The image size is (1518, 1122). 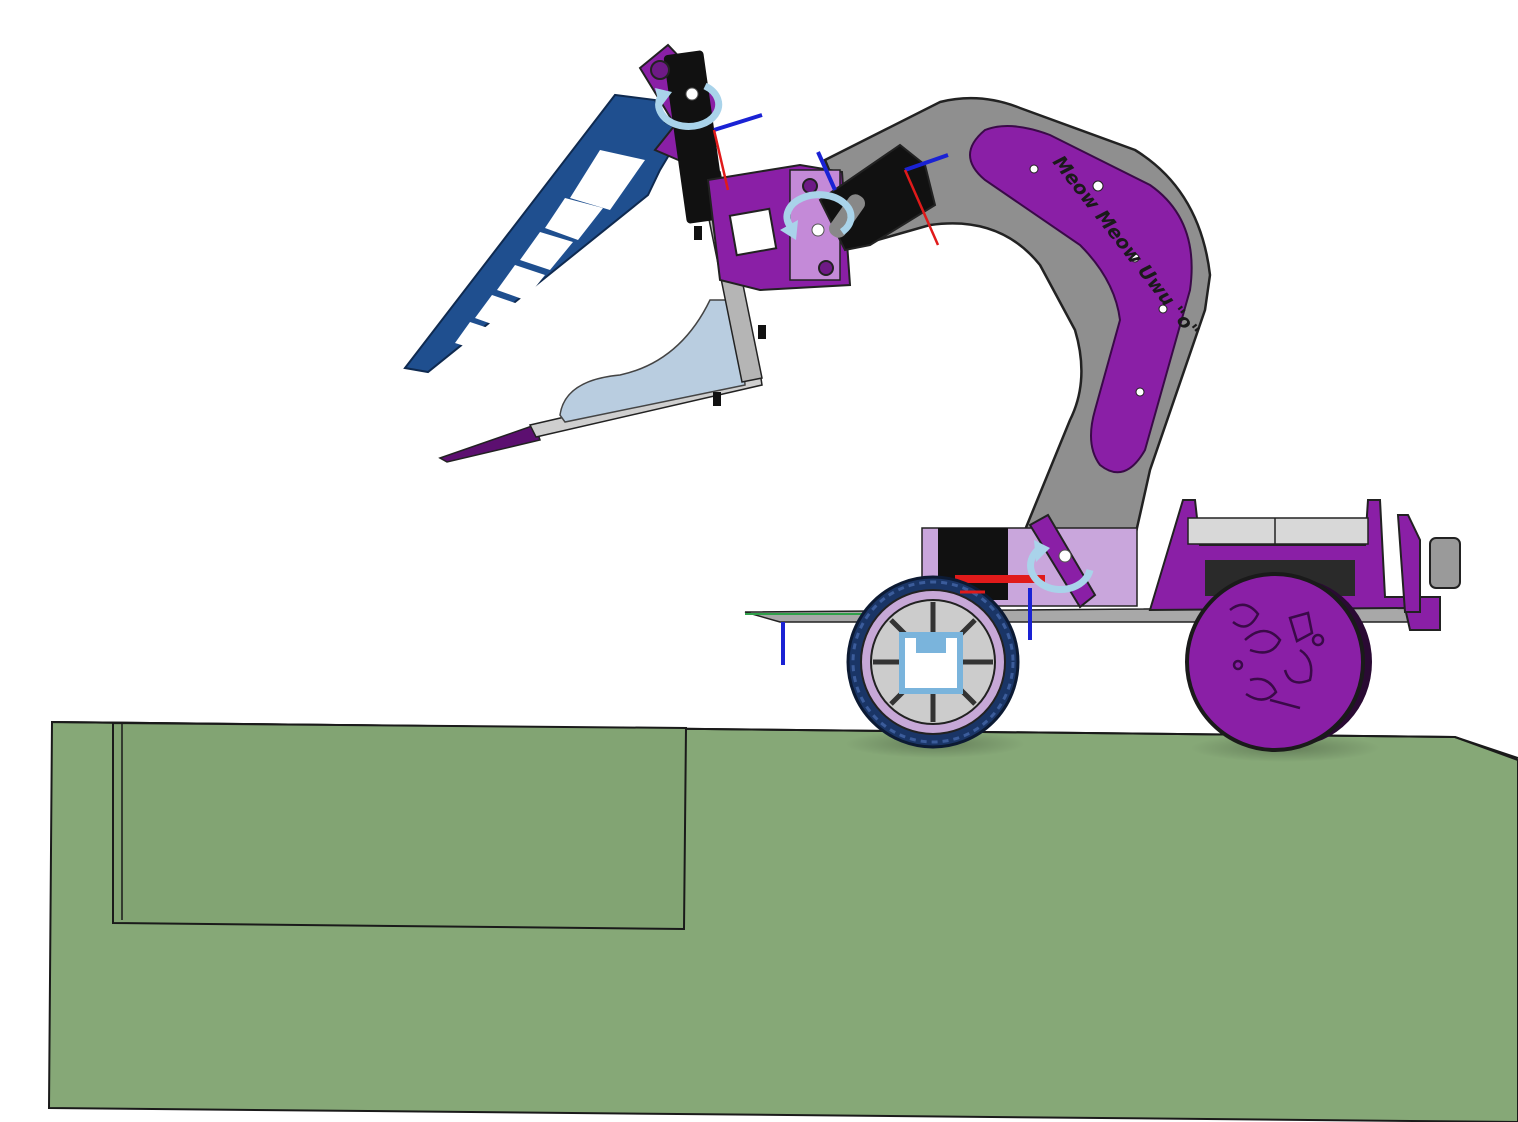 I want to click on gripper-assembly, so click(x=670, y=253).